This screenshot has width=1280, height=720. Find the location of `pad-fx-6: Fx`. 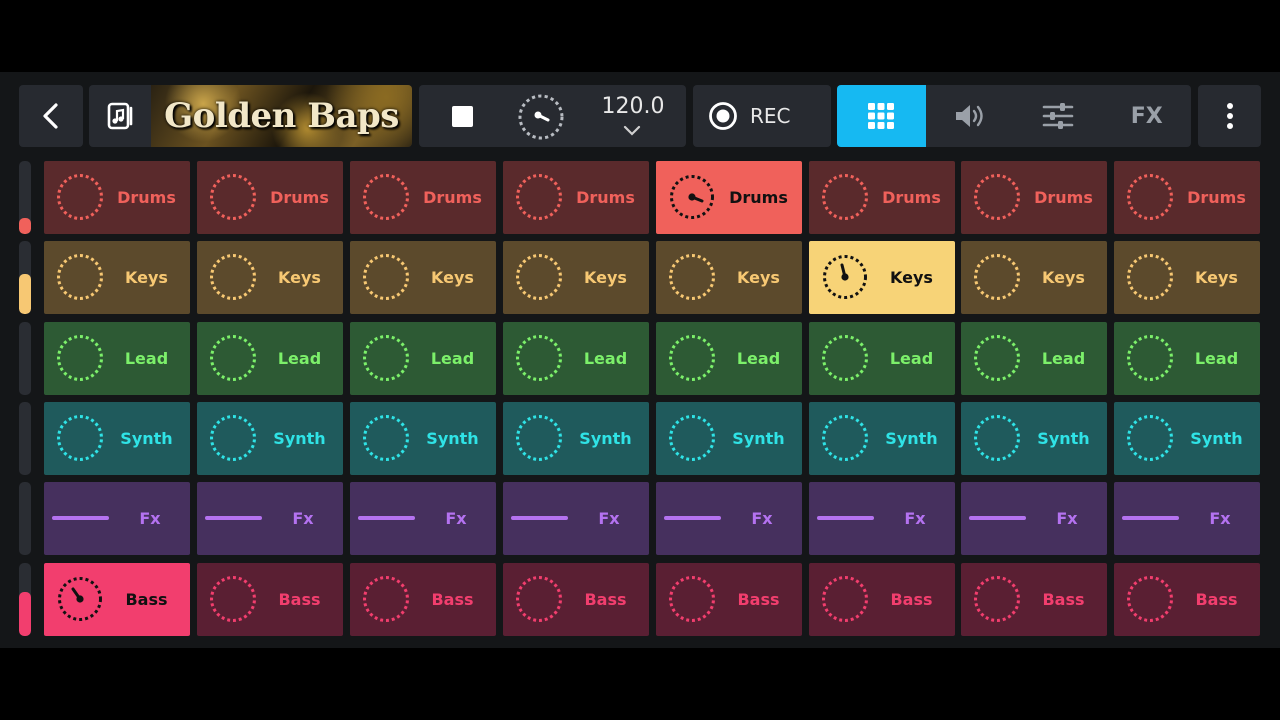

pad-fx-6: Fx is located at coordinates (882, 518).